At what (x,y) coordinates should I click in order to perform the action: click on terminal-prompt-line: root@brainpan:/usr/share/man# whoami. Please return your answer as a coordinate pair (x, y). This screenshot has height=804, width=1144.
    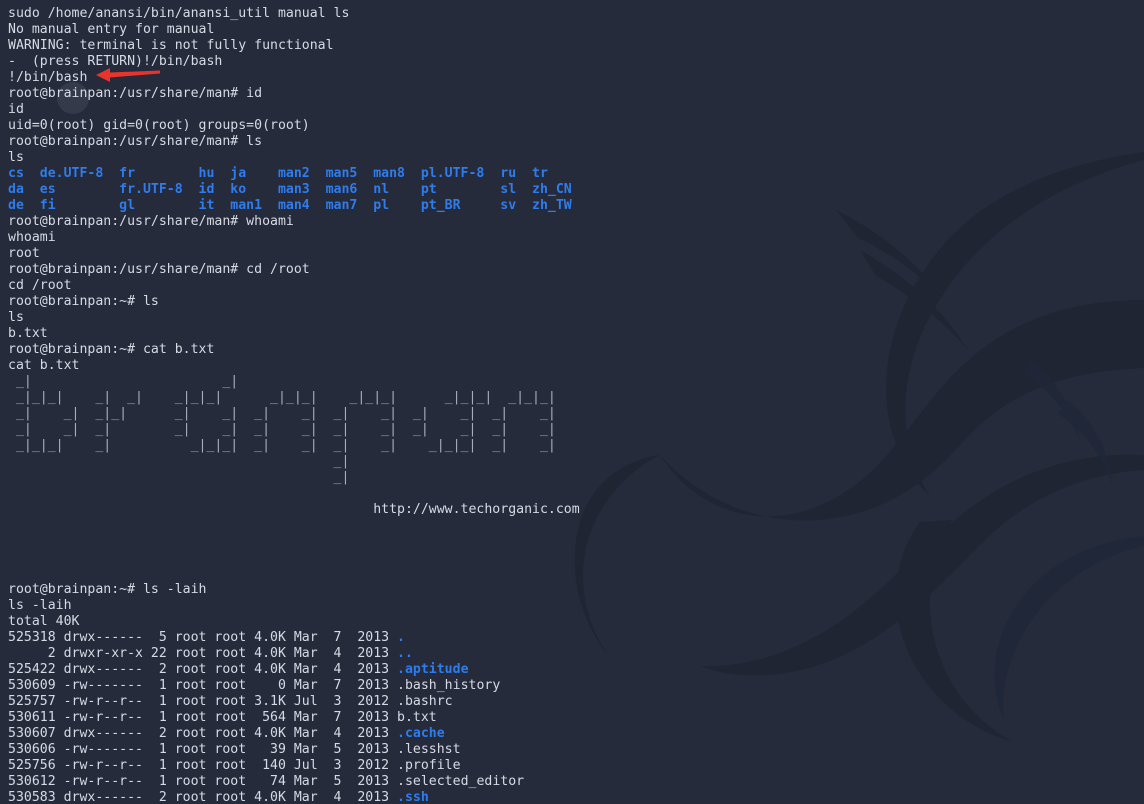
    Looking at the image, I should click on (151, 221).